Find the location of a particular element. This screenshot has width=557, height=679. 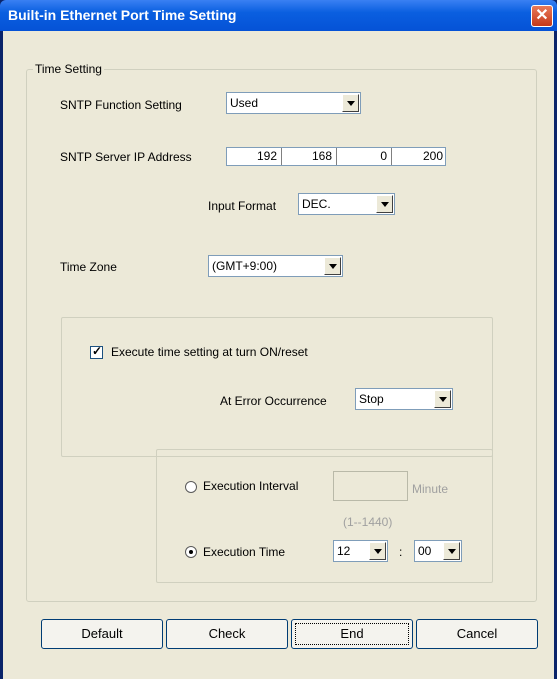

execution-time-radio is located at coordinates (191, 552).